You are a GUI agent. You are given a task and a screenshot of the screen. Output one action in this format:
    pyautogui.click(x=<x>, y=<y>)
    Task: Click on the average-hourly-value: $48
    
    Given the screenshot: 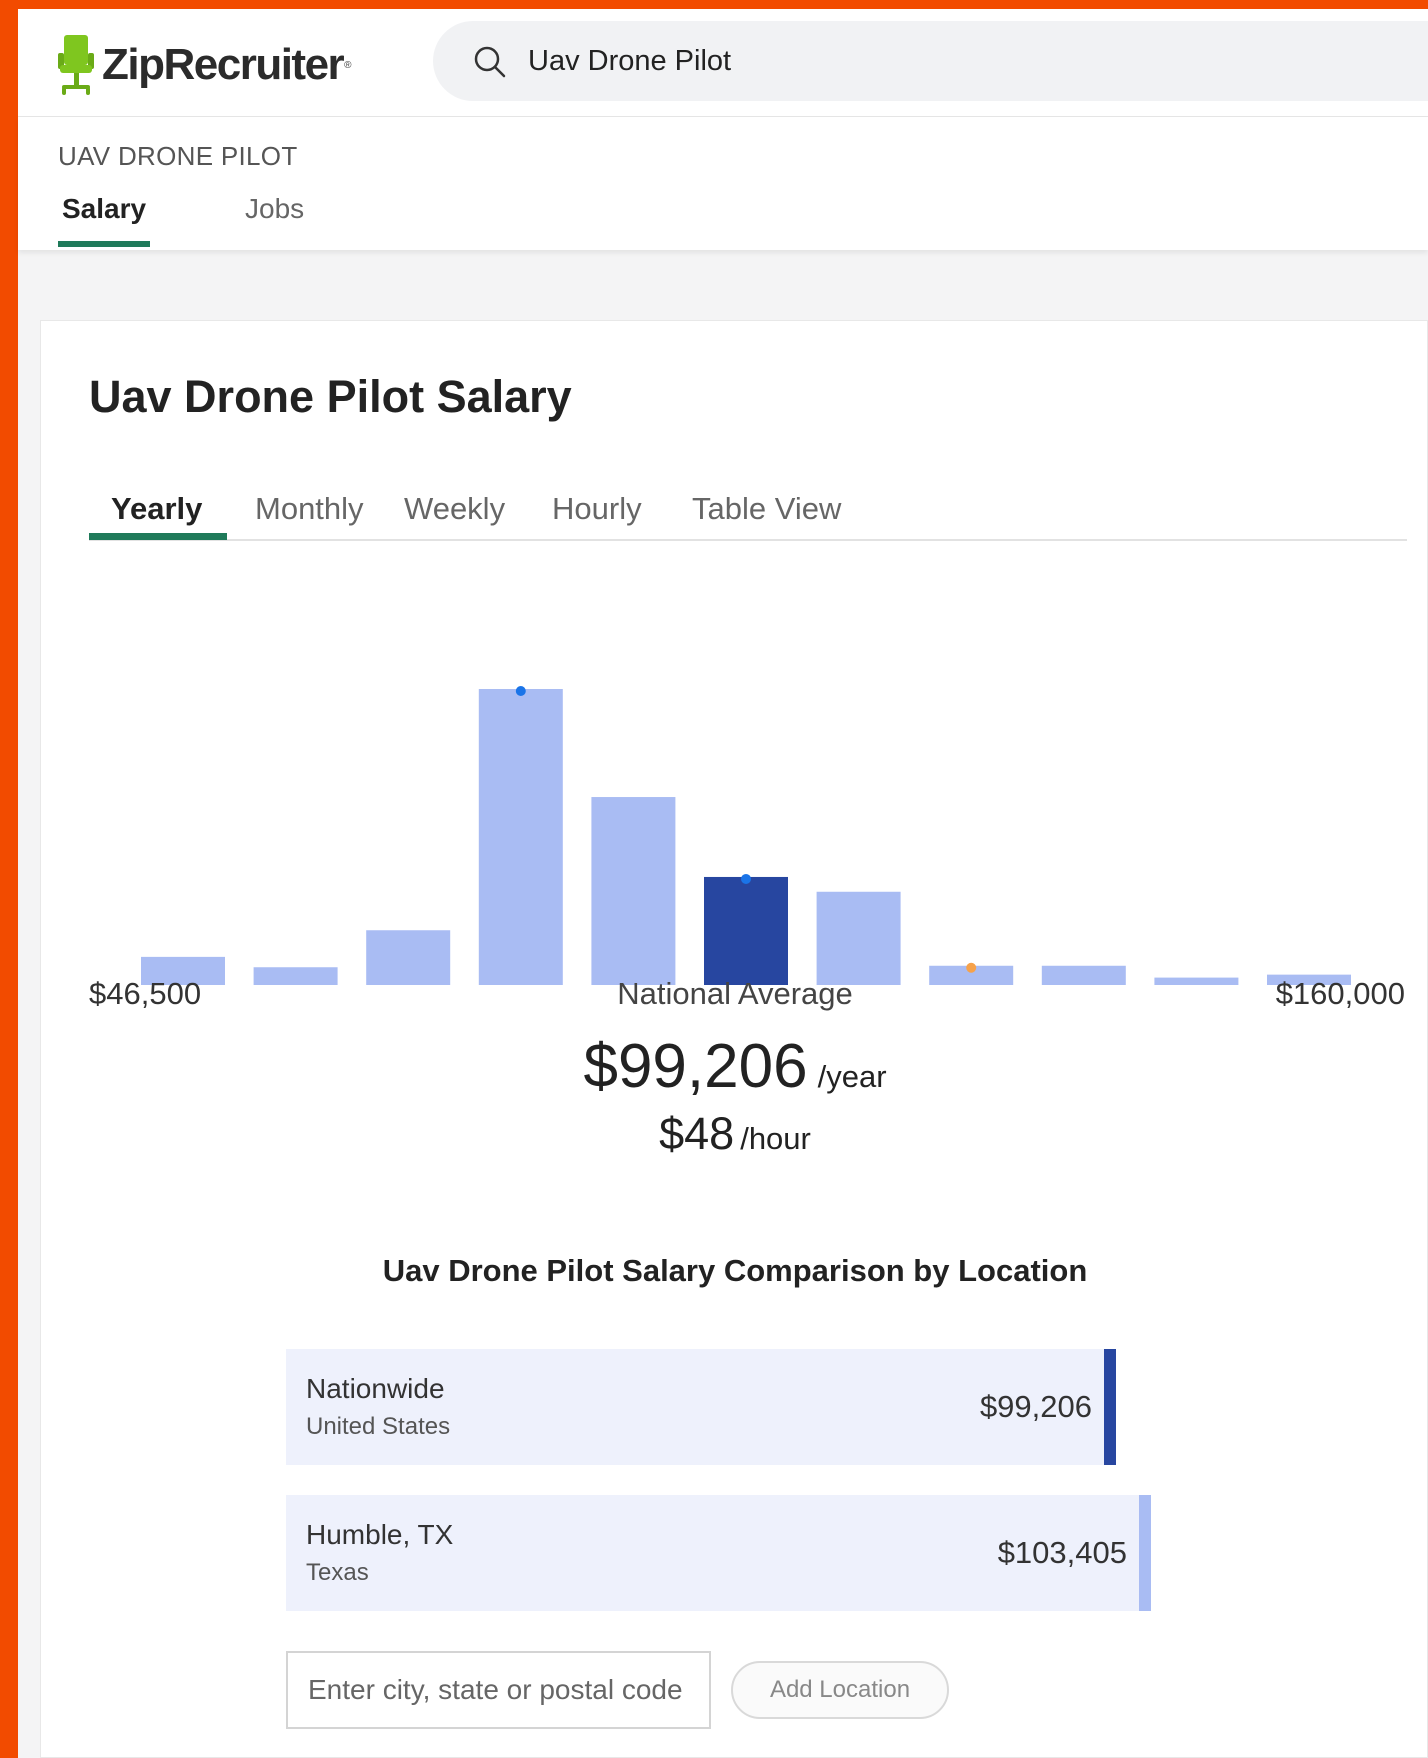 What is the action you would take?
    pyautogui.click(x=697, y=1133)
    